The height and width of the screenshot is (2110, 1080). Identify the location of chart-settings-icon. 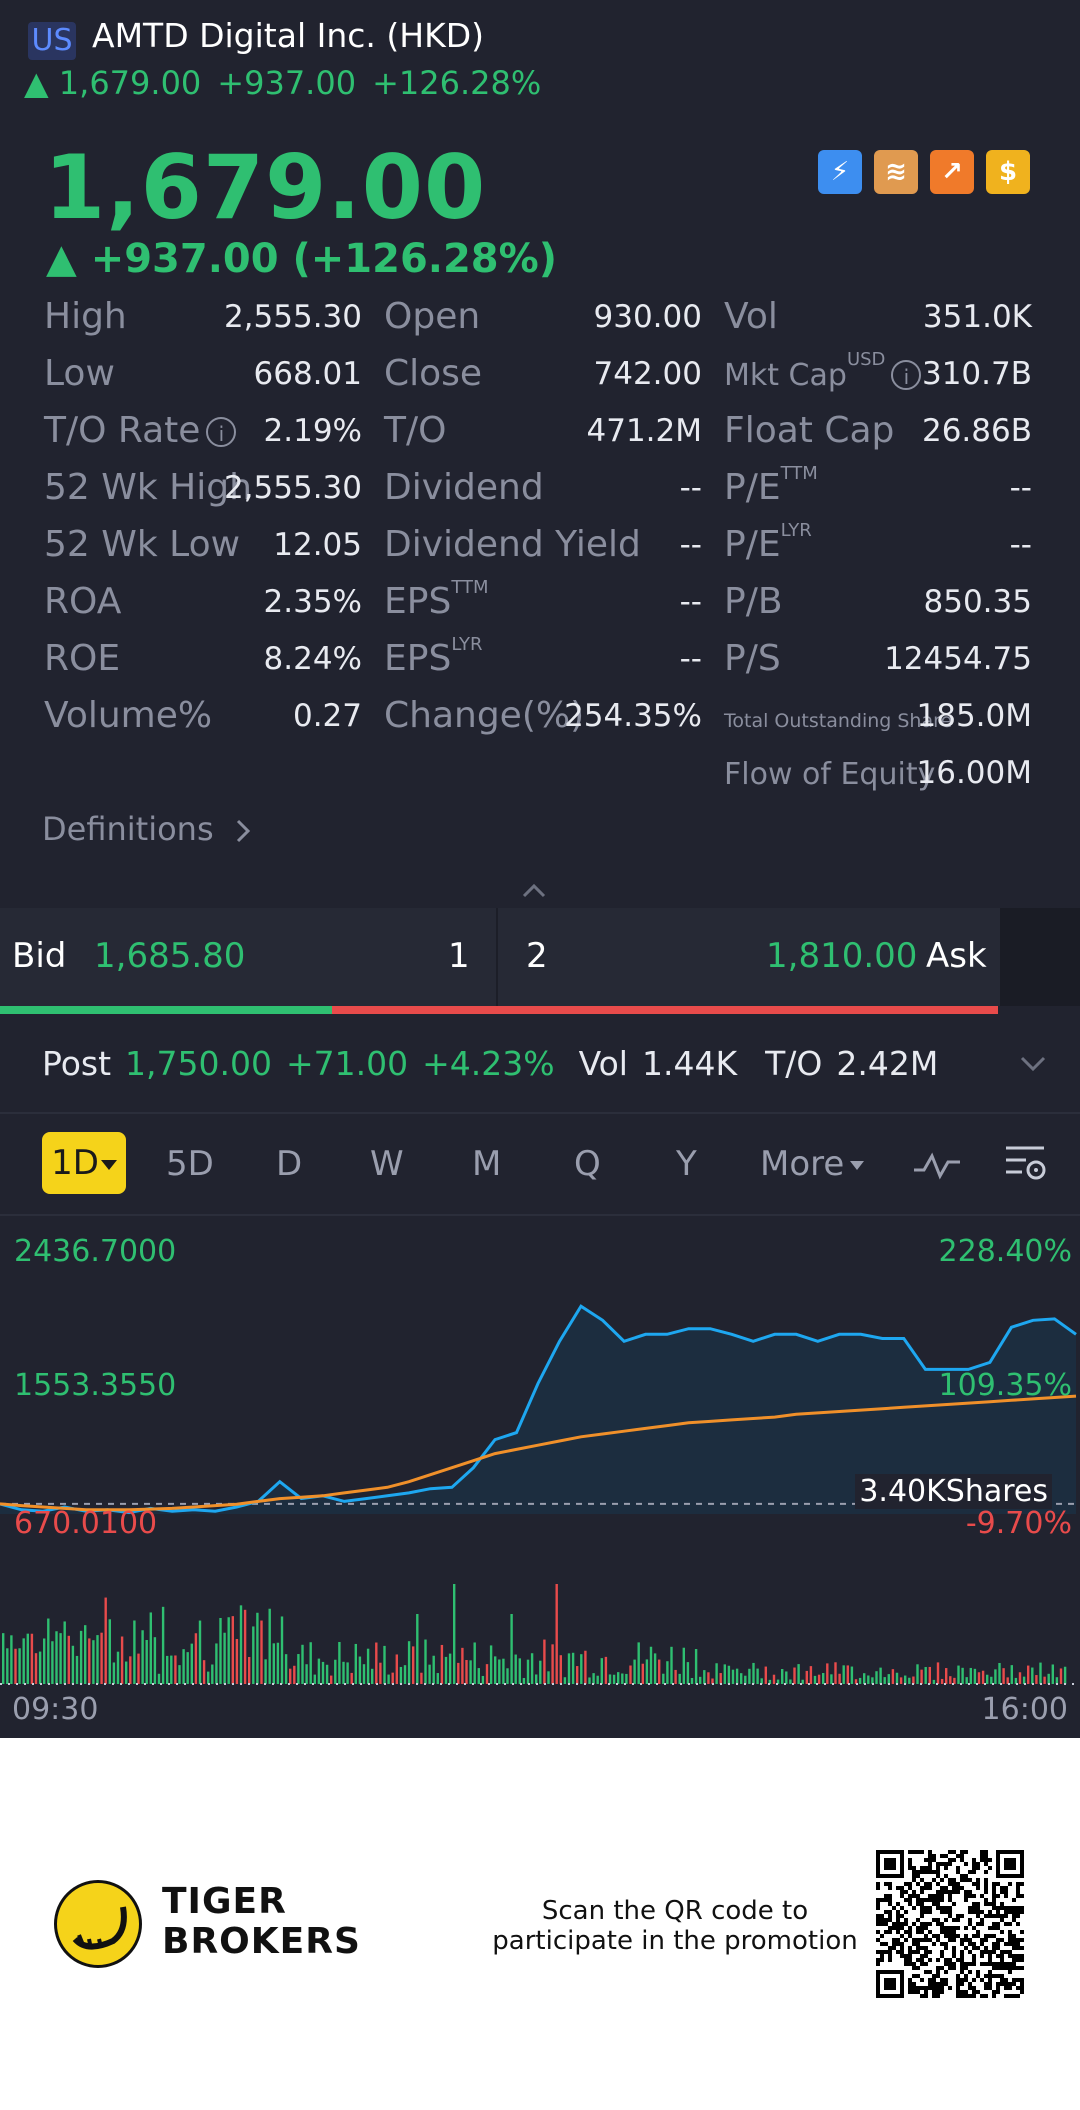
(1026, 1164).